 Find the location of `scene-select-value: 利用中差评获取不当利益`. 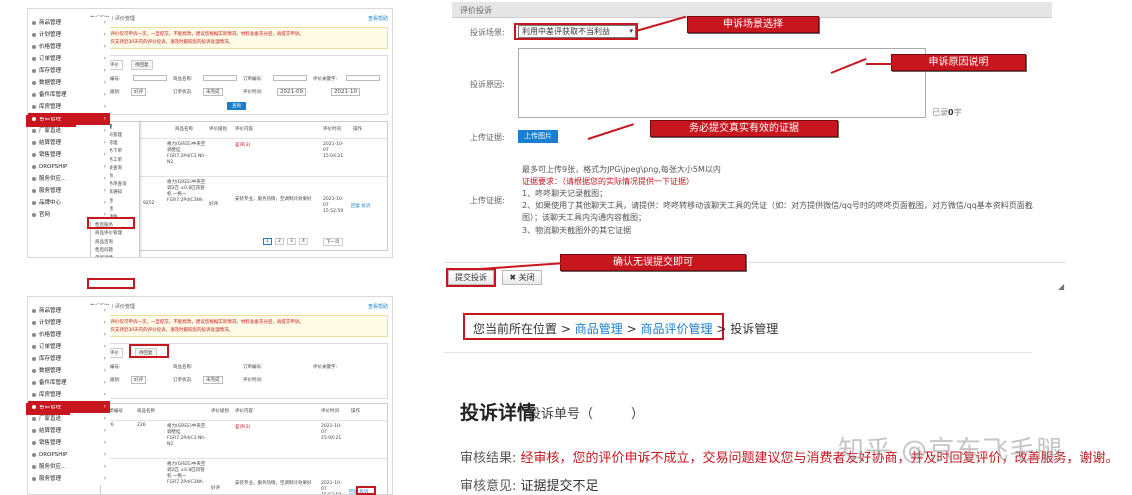

scene-select-value: 利用中差评获取不当利益 is located at coordinates (566, 31).